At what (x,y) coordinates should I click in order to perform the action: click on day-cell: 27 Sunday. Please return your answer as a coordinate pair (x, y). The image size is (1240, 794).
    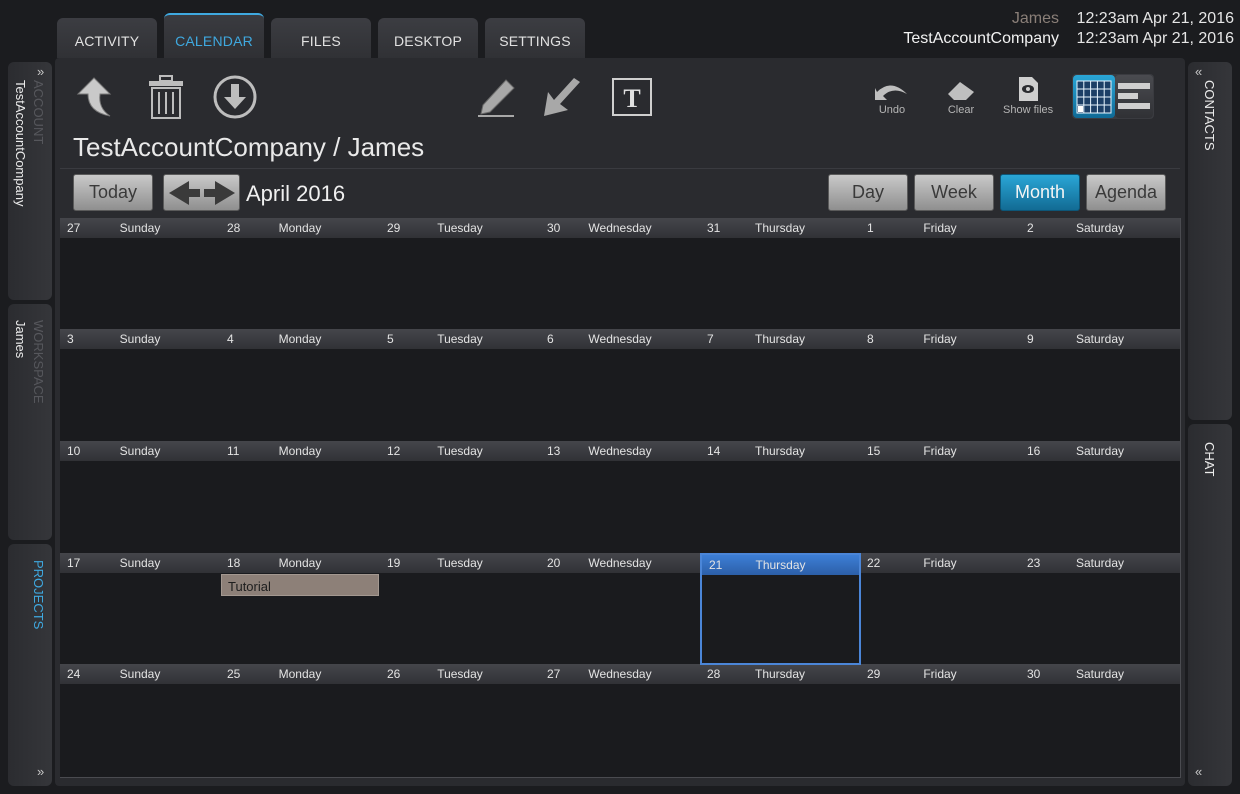
    Looking at the image, I should click on (140, 274).